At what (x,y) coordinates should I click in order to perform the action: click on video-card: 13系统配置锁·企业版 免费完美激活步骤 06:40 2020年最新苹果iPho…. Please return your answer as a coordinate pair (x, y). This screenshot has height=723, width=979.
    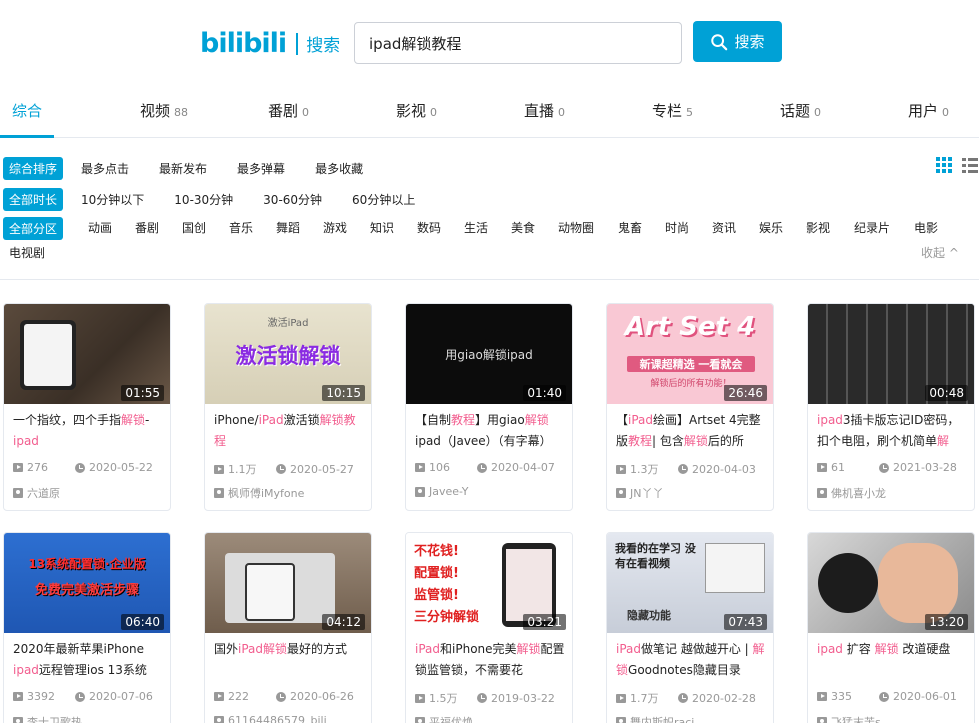
    Looking at the image, I should click on (87, 627).